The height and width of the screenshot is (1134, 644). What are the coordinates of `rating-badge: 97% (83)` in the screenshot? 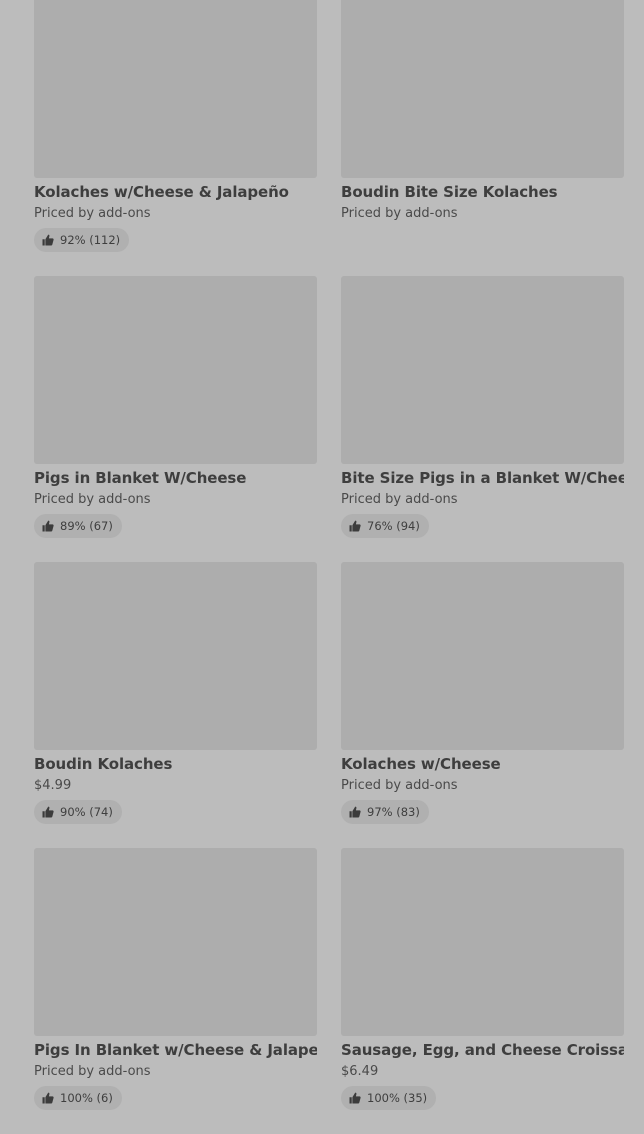 It's located at (385, 812).